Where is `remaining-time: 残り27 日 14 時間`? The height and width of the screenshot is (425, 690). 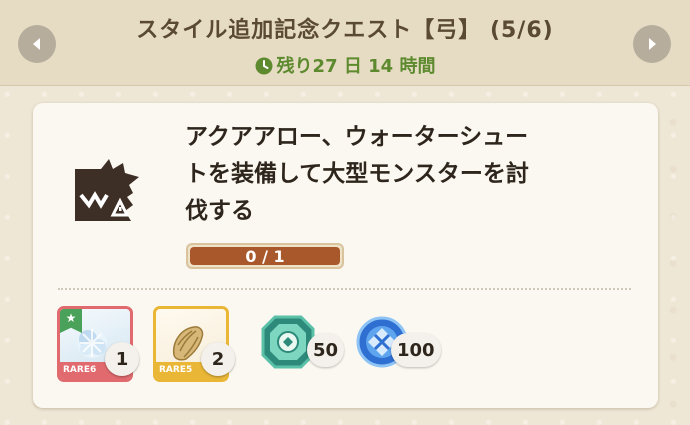 remaining-time: 残り27 日 14 時間 is located at coordinates (345, 65).